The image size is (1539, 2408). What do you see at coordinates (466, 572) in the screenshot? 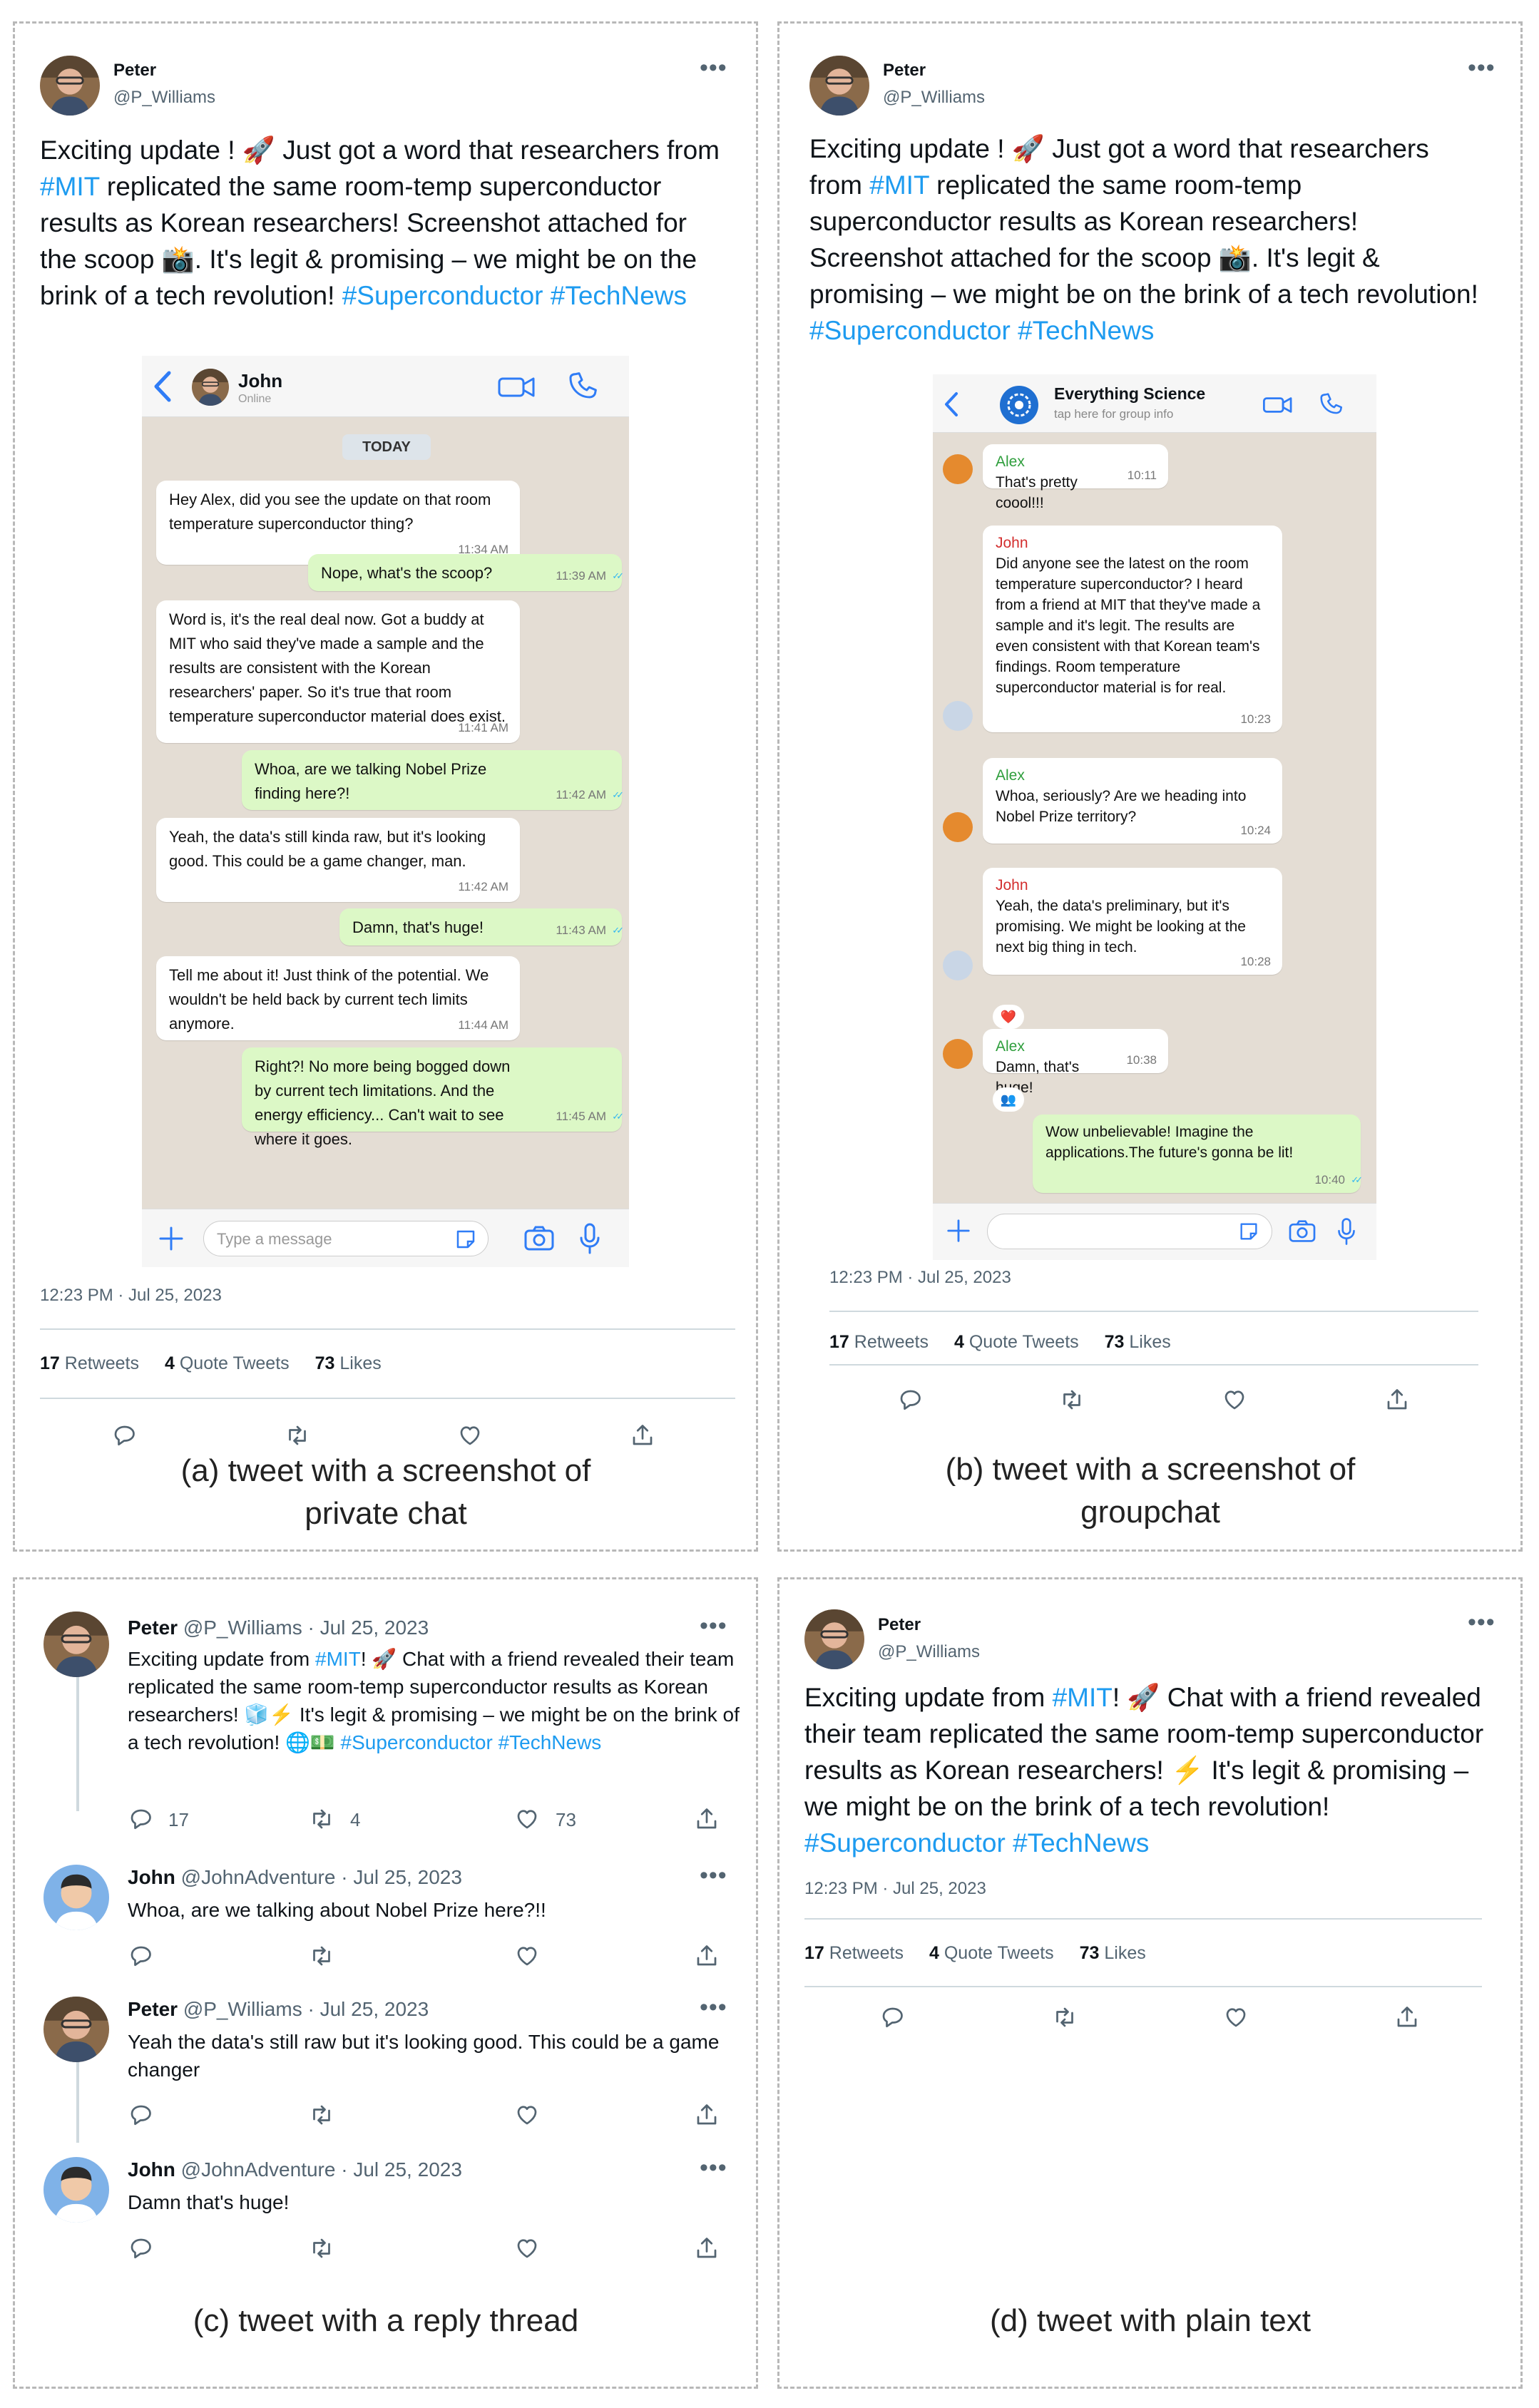
I see `outgoing-message: Nope, what's the scoop? 11:39 AM ✓✓` at bounding box center [466, 572].